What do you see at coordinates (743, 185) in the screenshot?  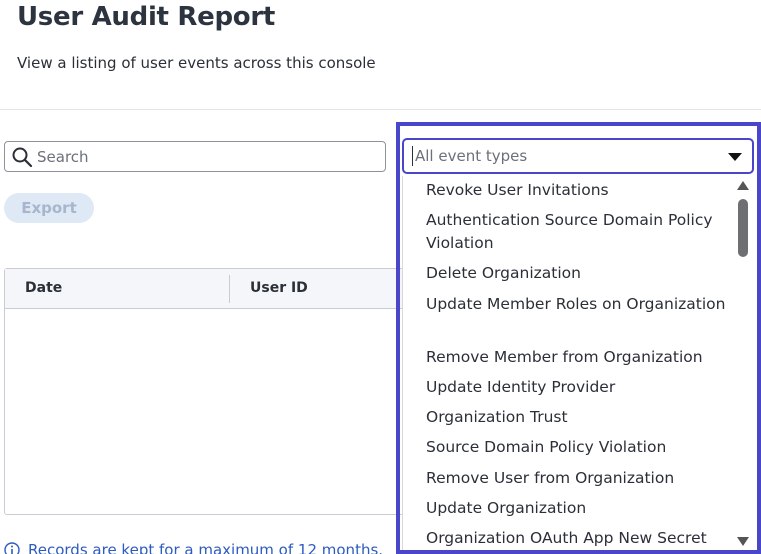 I see `scroll-up-arrow-icon` at bounding box center [743, 185].